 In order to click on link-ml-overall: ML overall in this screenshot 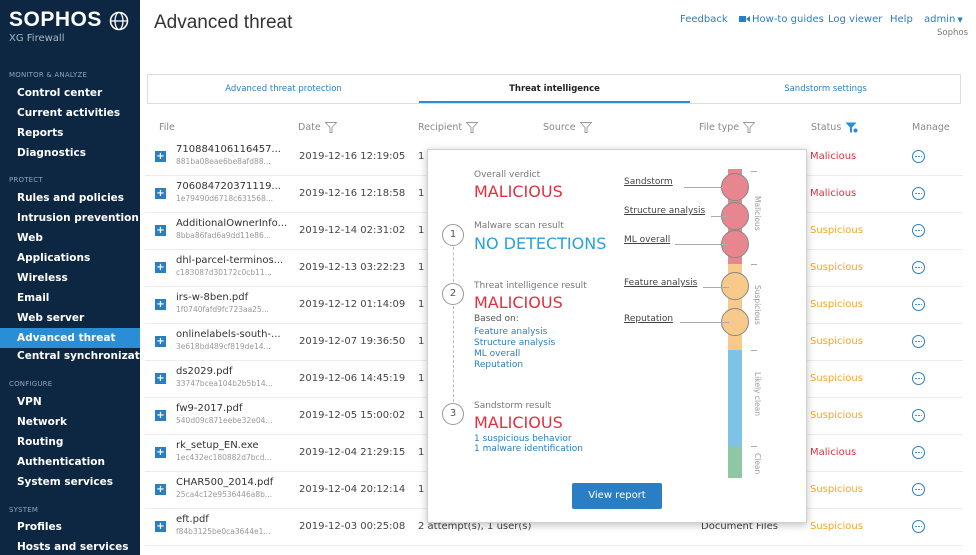, I will do `click(497, 354)`.